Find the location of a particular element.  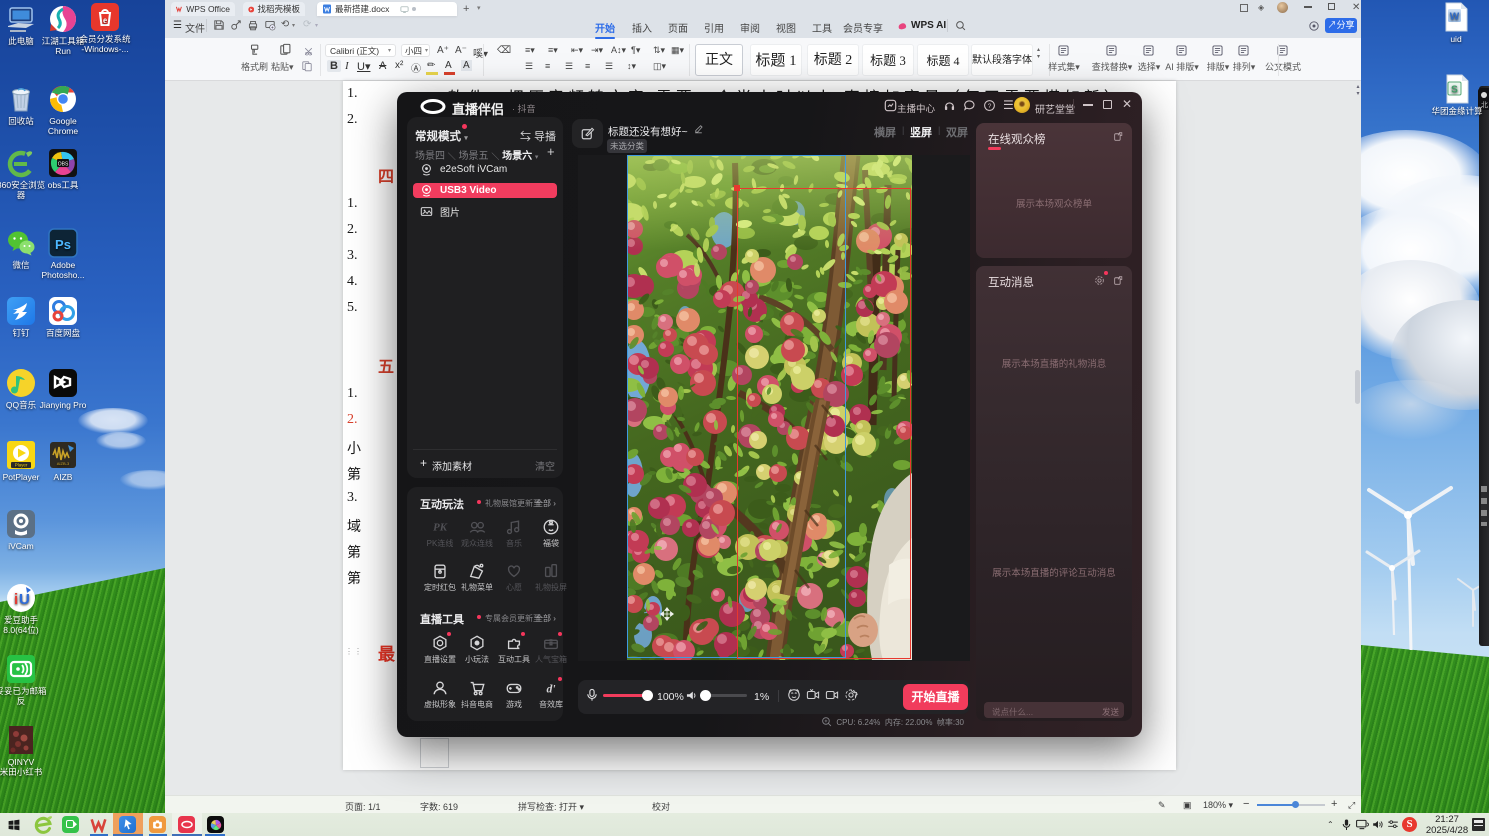

svg-text: S is located at coordinates (1454, 90).